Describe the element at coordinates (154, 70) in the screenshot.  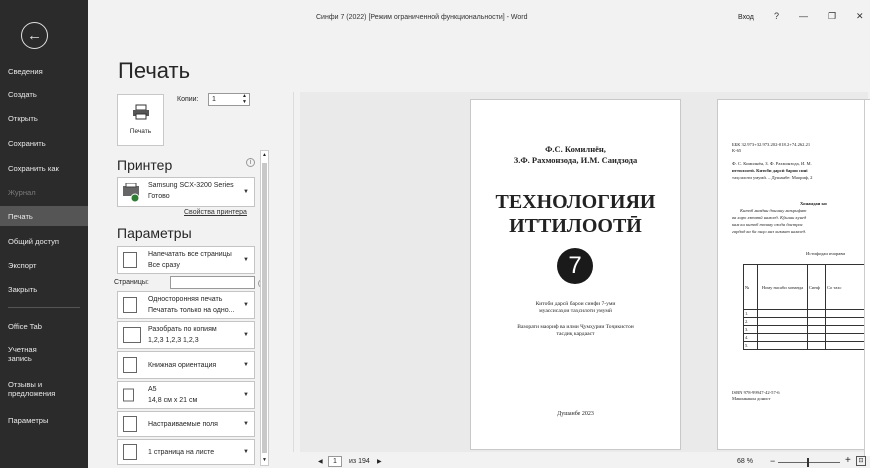
I see `page-title: Печать` at that location.